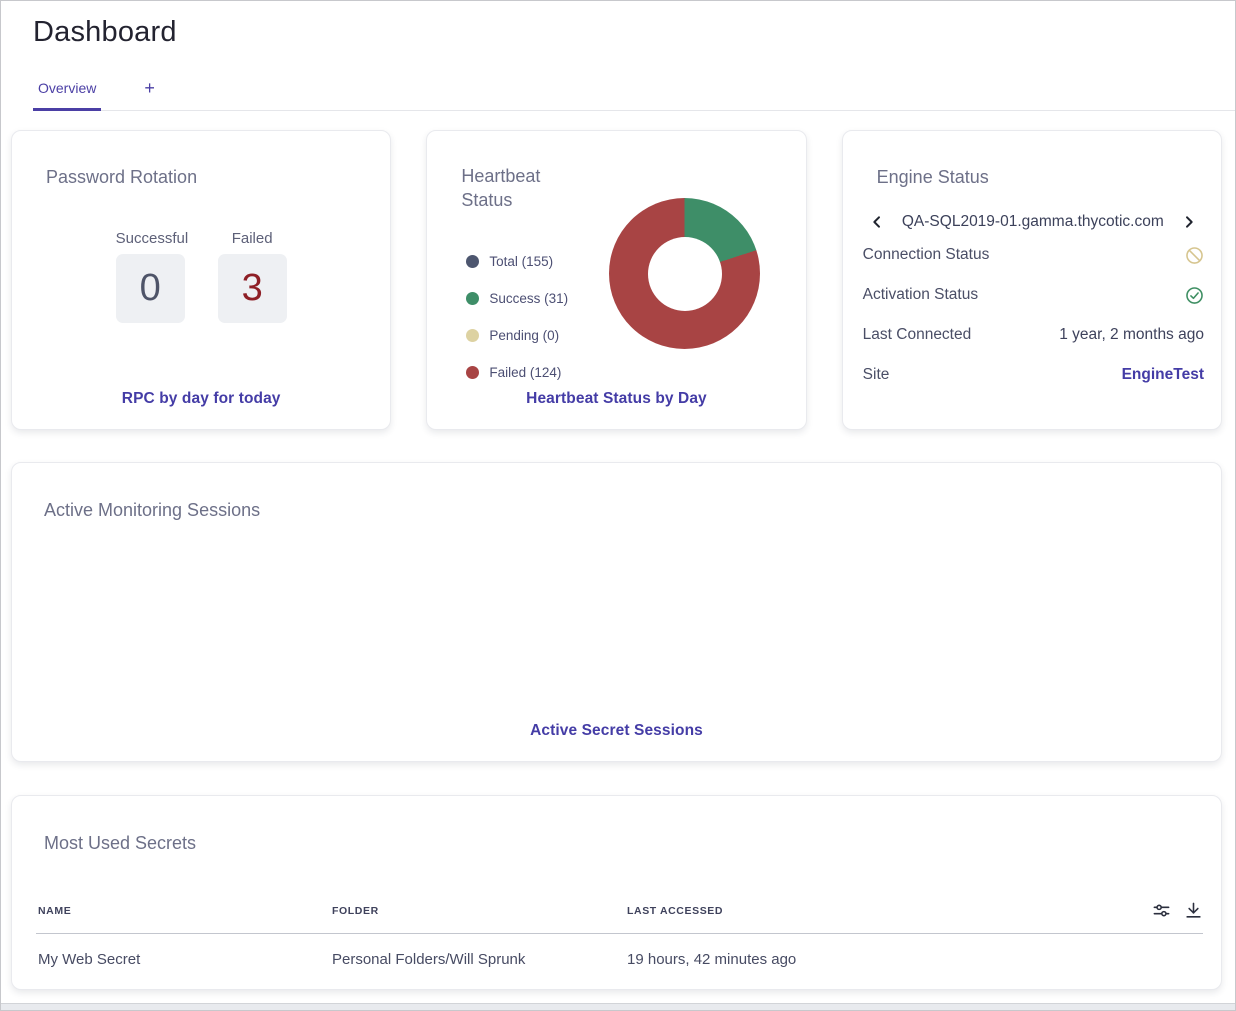 The height and width of the screenshot is (1011, 1236). What do you see at coordinates (1033, 255) in the screenshot?
I see `connection-status-row: Connection Status` at bounding box center [1033, 255].